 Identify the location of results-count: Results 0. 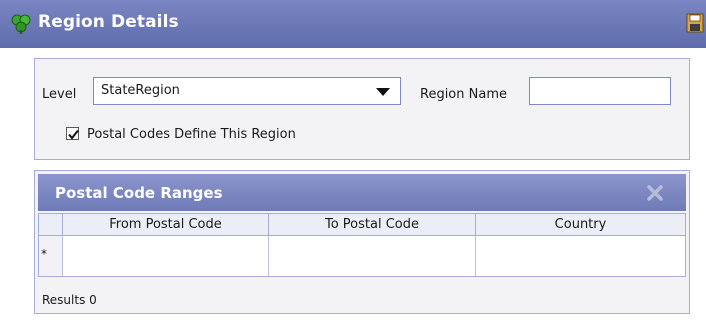
(69, 300).